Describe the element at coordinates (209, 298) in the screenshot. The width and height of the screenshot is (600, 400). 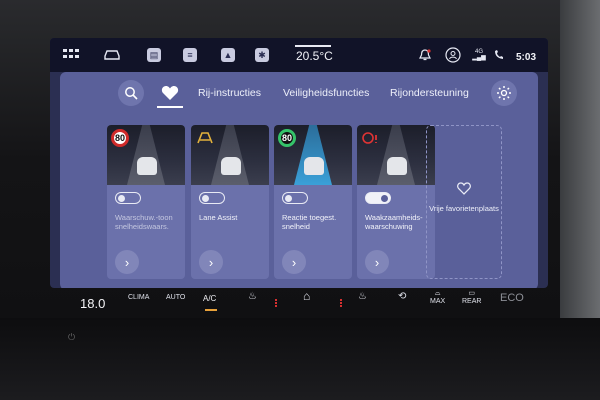
I see `ac-button: A/C` at that location.